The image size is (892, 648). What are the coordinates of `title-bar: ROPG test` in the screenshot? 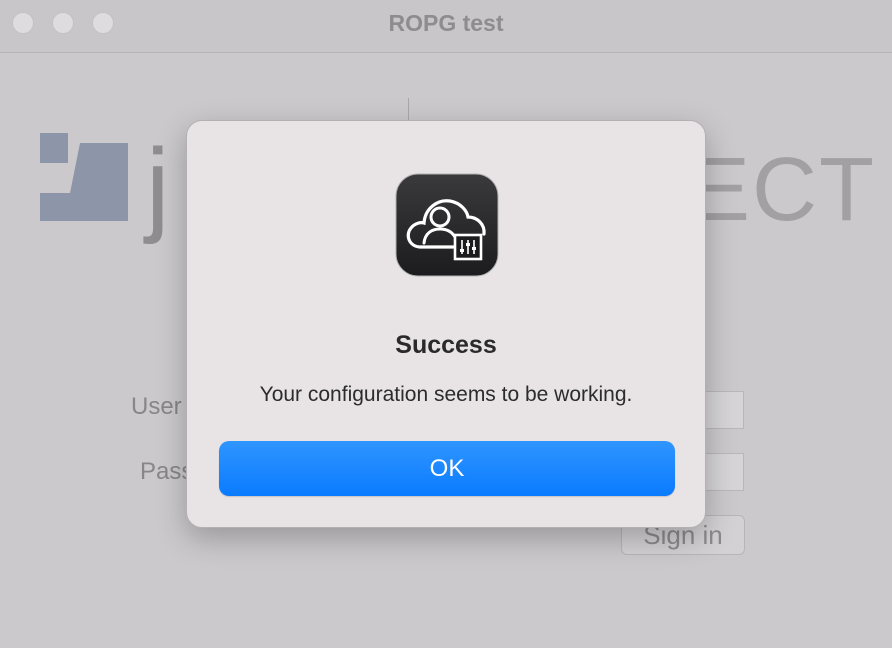 It's located at (446, 26).